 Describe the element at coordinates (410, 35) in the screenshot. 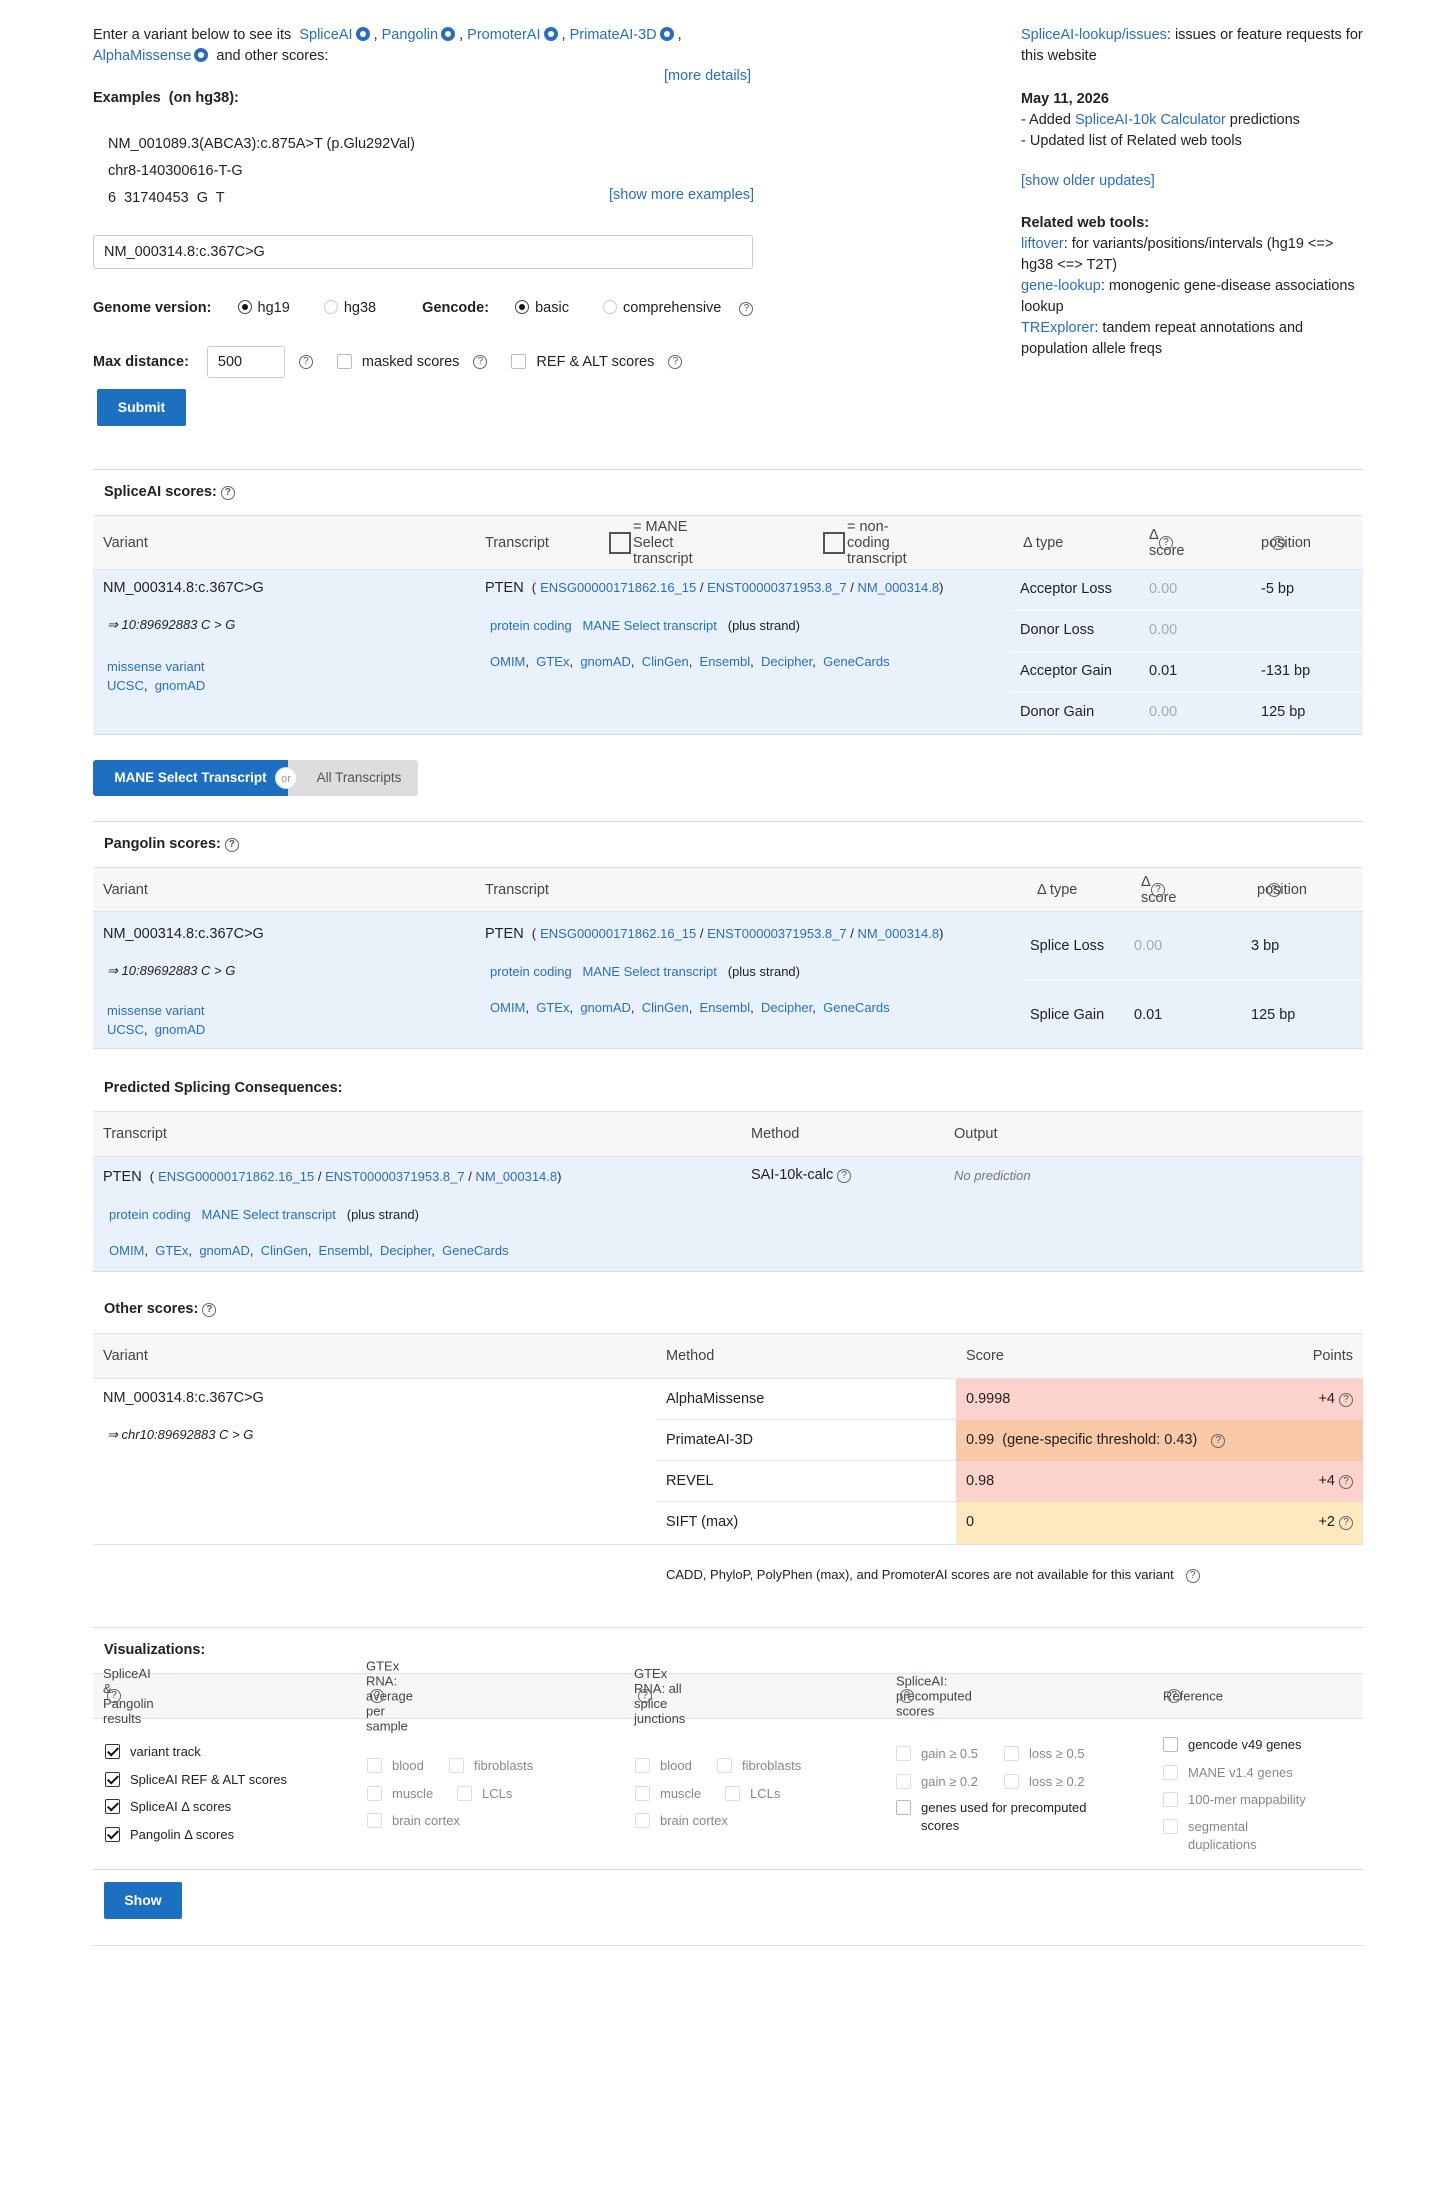

I see `tool-link-pangolin: Pangolin` at that location.